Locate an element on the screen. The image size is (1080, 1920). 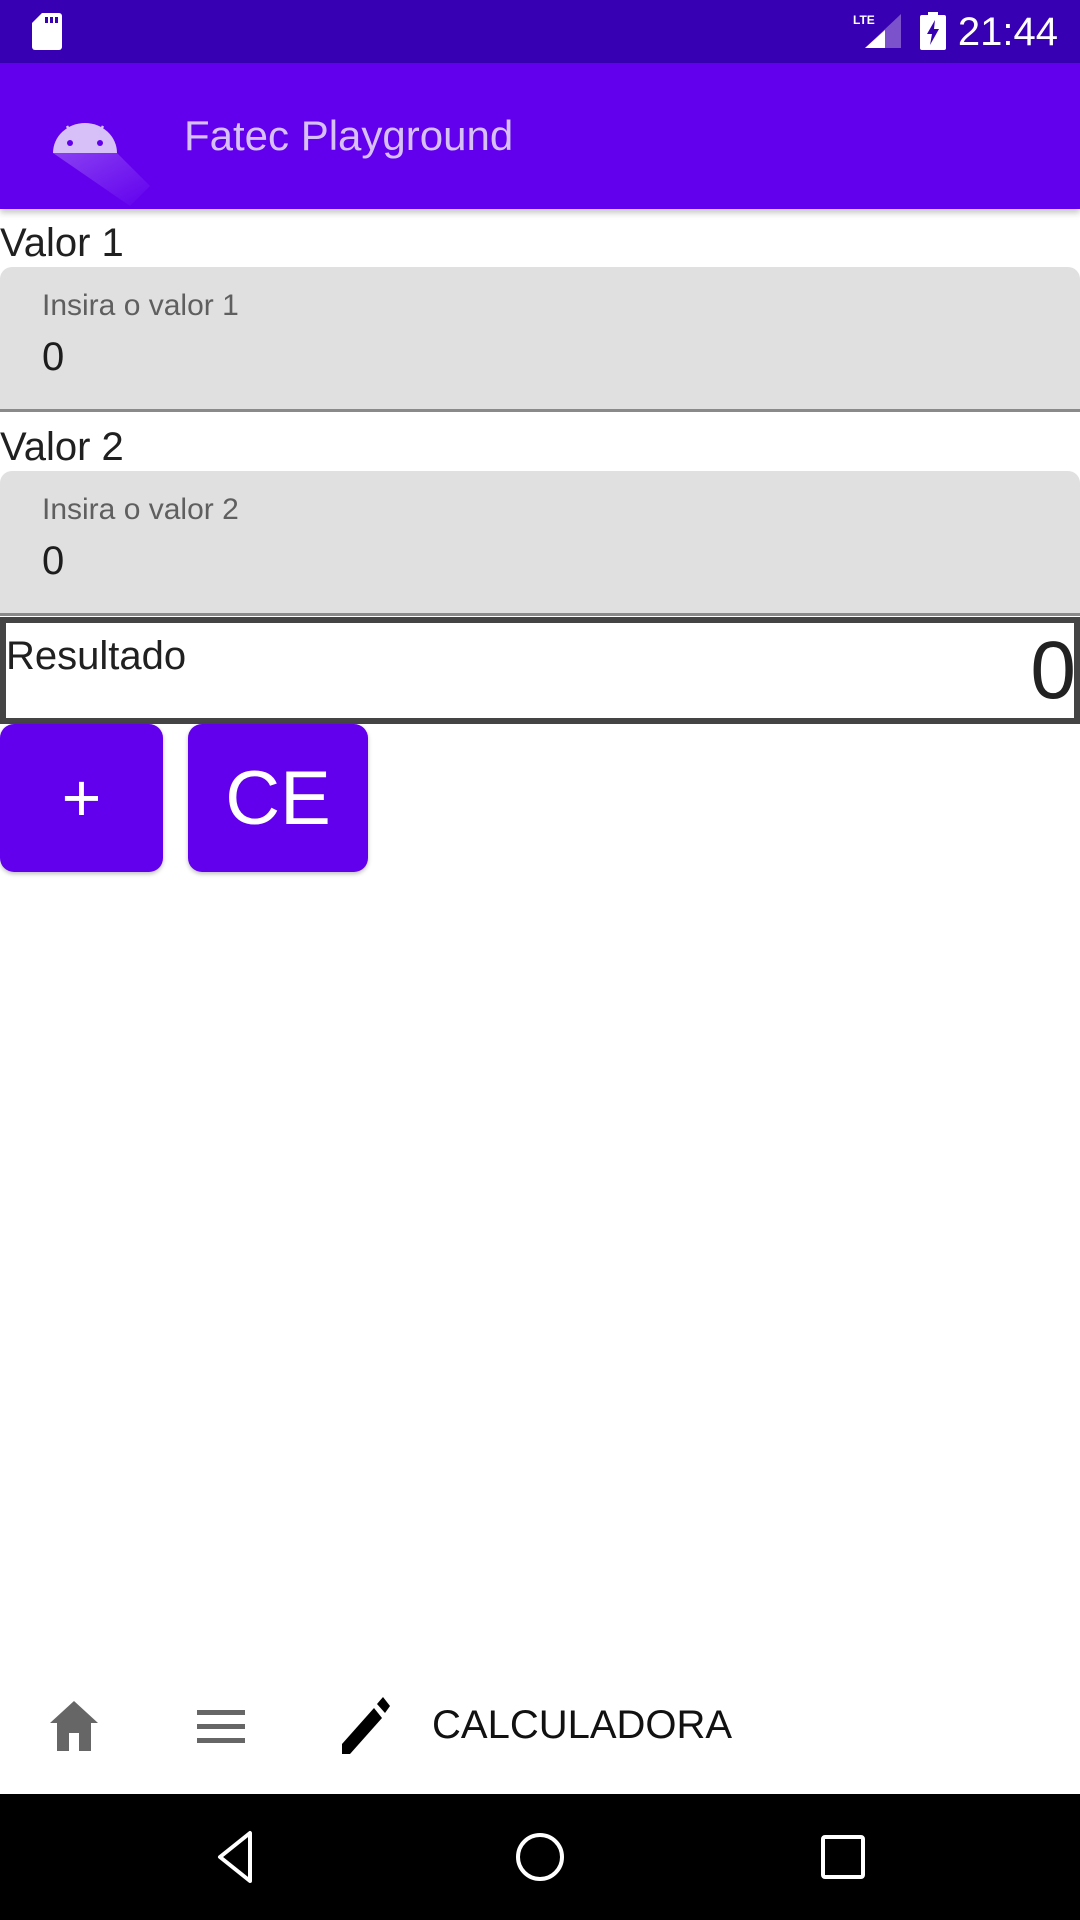
status-time: 21:44 is located at coordinates (1007, 32).